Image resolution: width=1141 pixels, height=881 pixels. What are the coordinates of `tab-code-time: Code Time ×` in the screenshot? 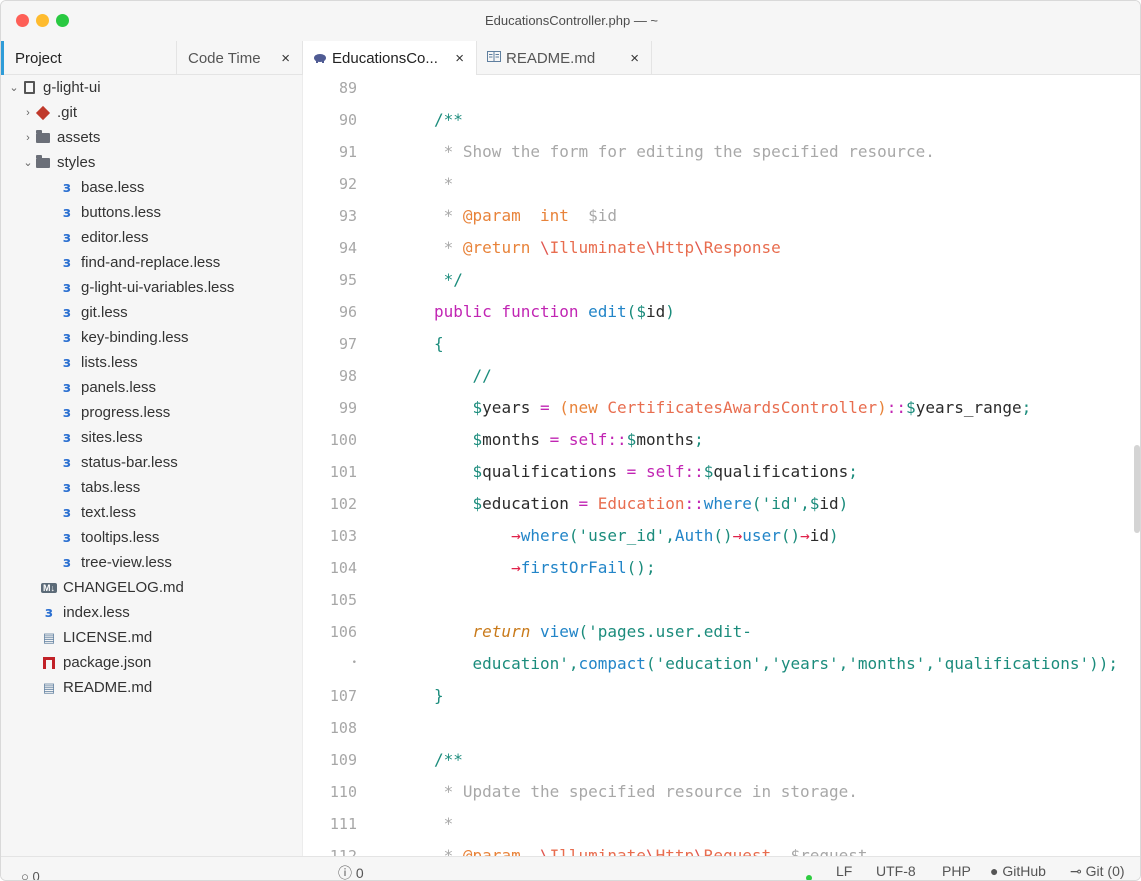 It's located at (240, 58).